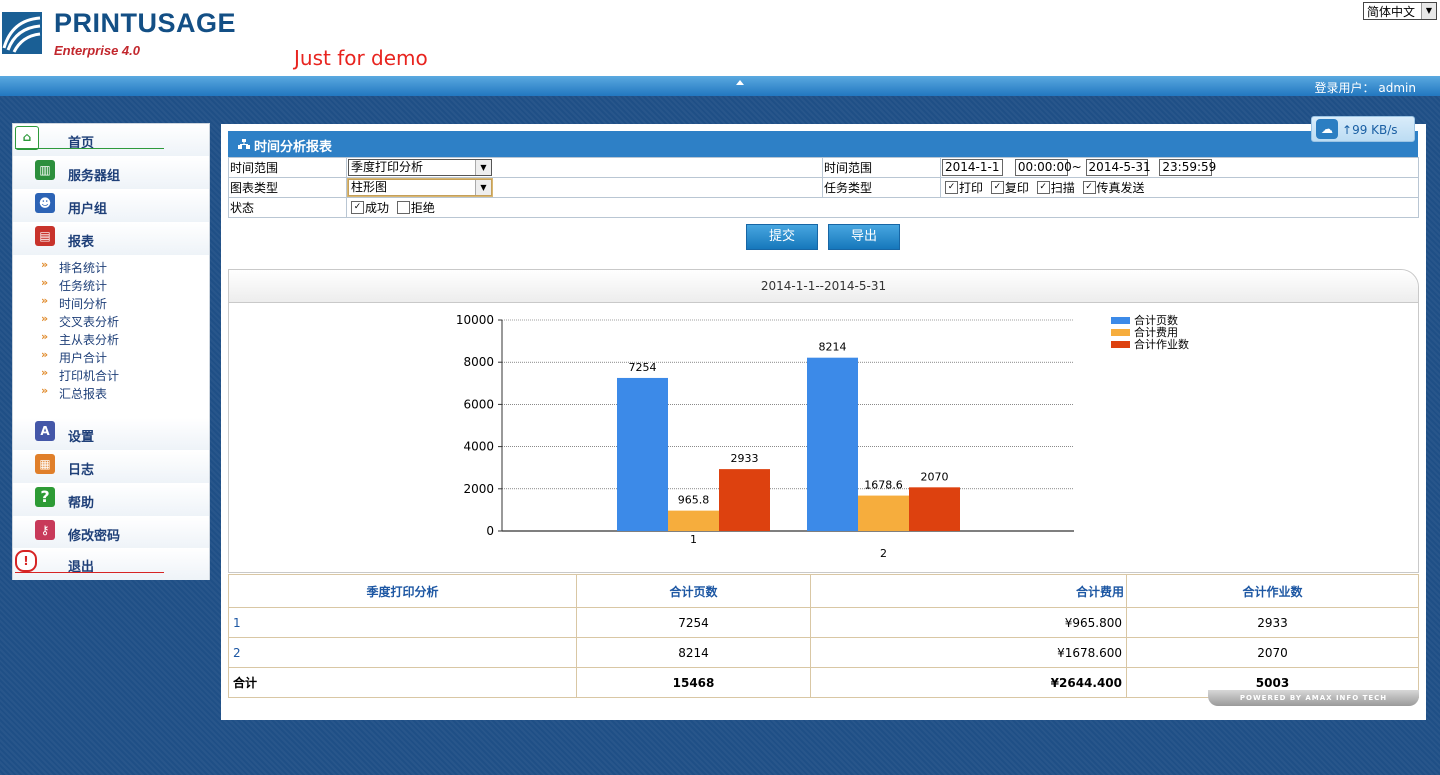  I want to click on sidebar-subitem-printer-total: » 打印机合计, so click(111, 374).